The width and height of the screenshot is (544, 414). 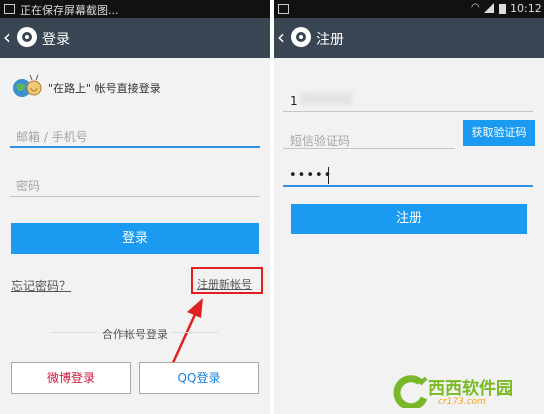 What do you see at coordinates (470, 389) in the screenshot?
I see `watermark-brand: 西西软件园` at bounding box center [470, 389].